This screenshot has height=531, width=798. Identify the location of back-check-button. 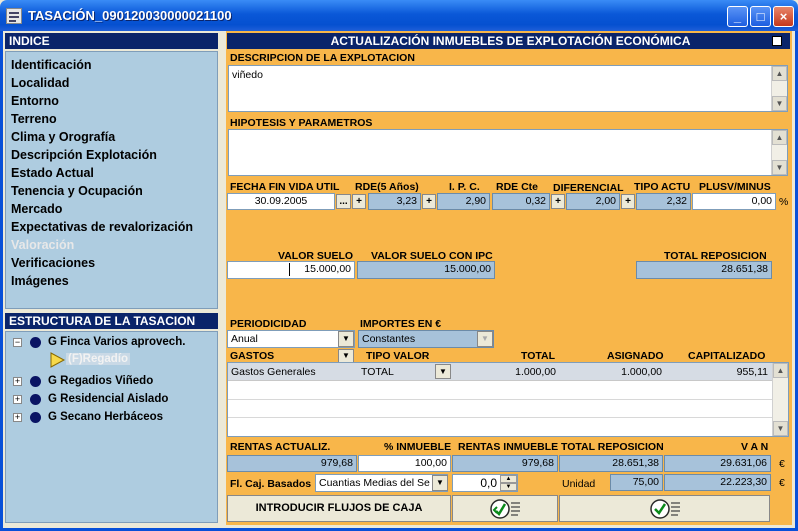
(505, 508).